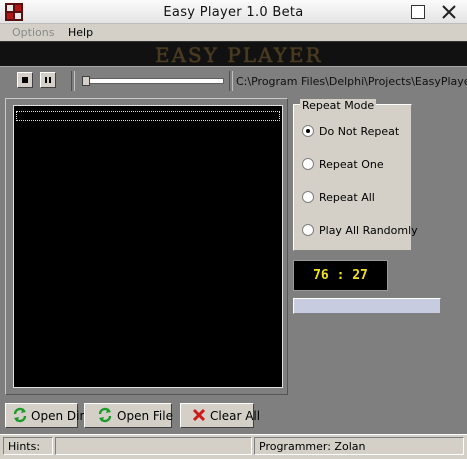 The image size is (467, 459). I want to click on banner-logo-text: EASY PLAYER, so click(239, 55).